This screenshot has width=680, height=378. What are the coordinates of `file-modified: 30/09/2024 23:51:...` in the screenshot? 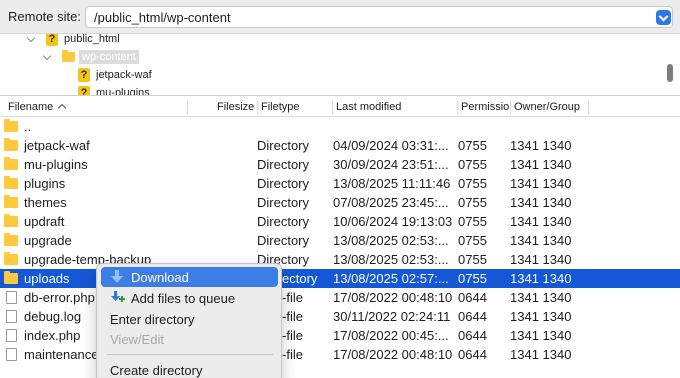 It's located at (391, 164).